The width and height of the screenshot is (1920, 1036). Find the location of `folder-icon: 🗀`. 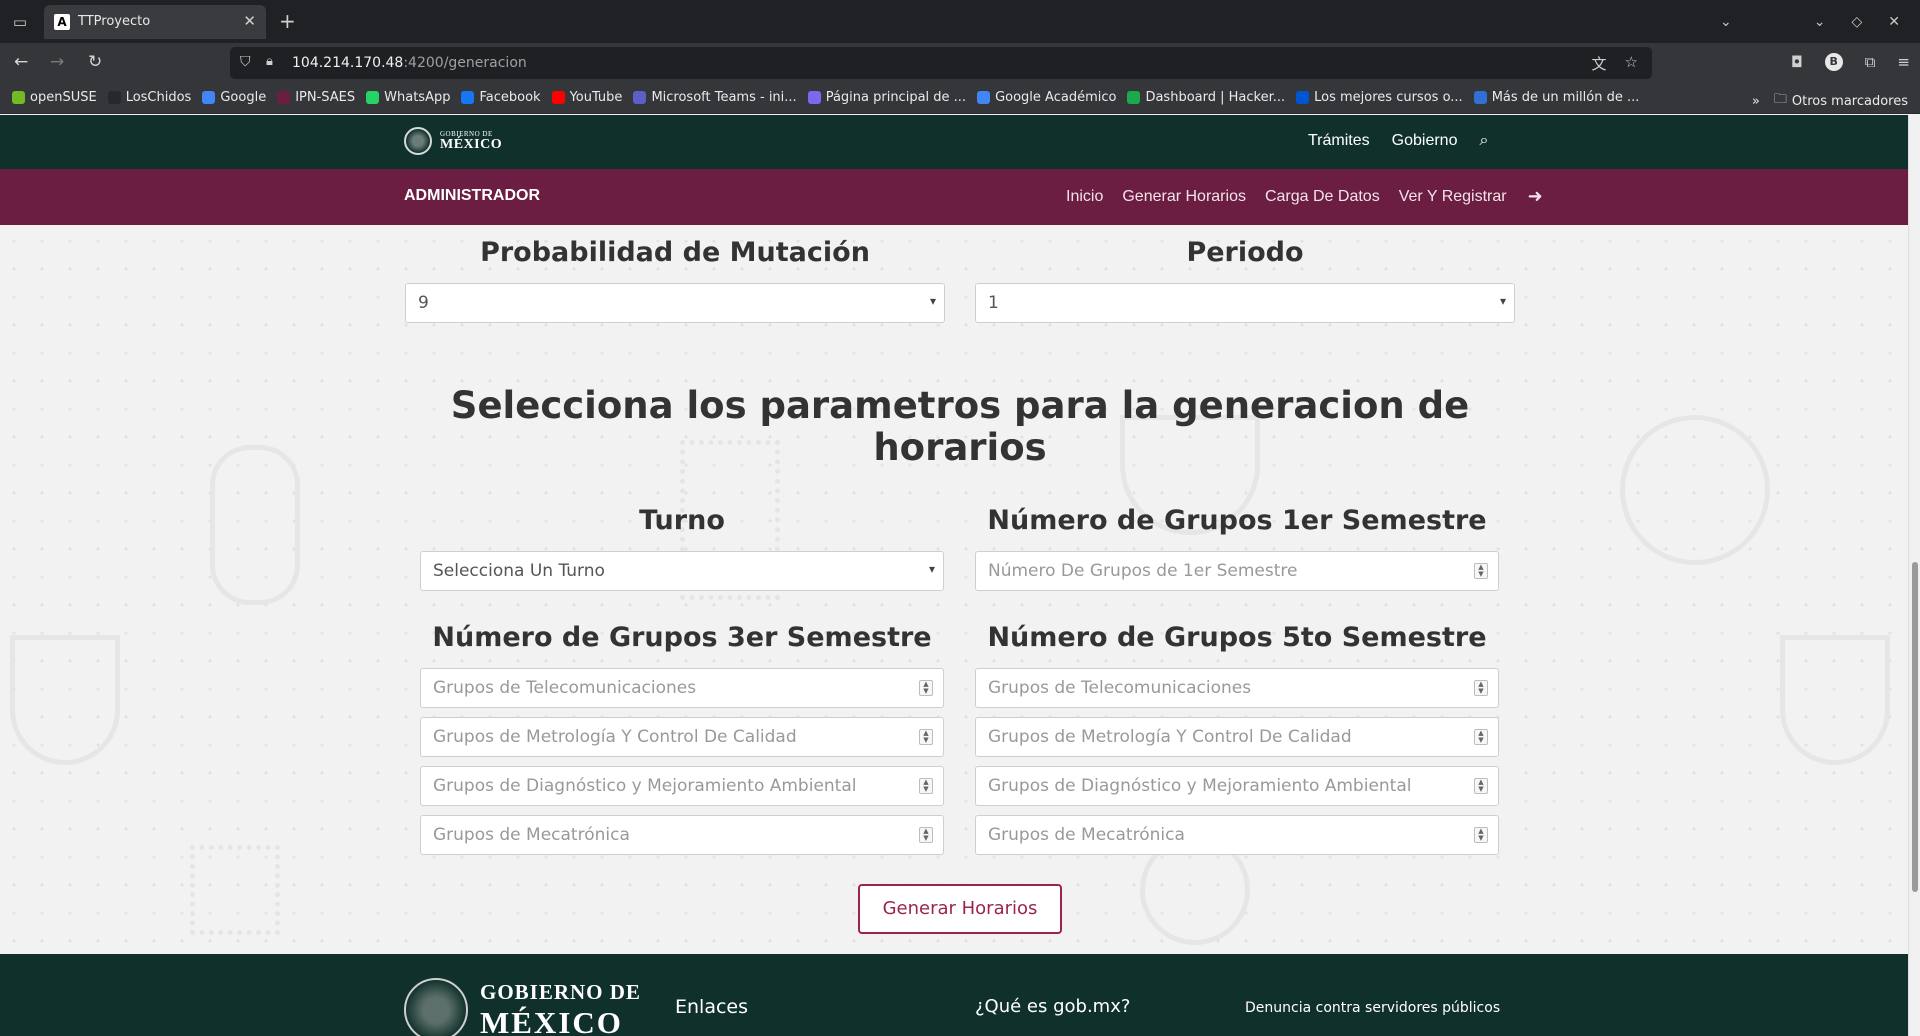

folder-icon: 🗀 is located at coordinates (1780, 99).